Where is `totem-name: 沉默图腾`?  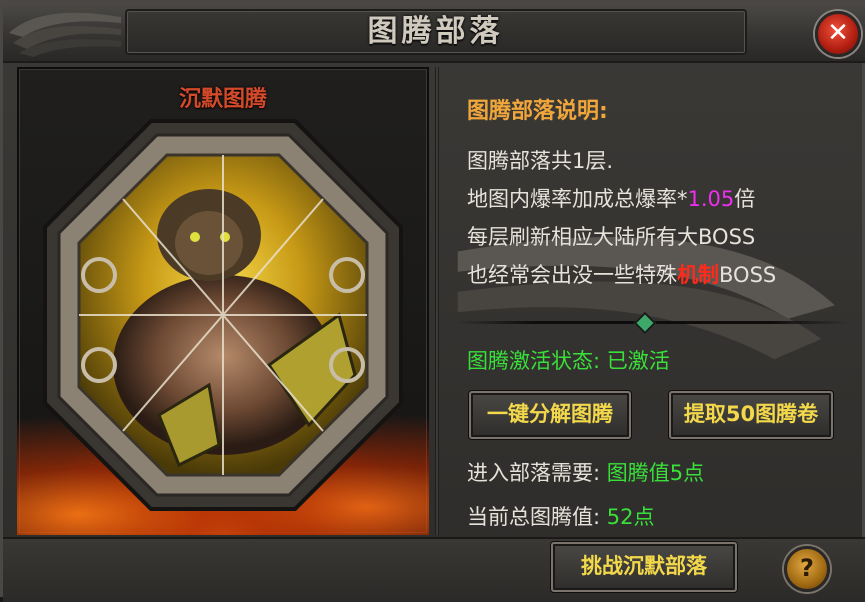 totem-name: 沉默图腾 is located at coordinates (222, 99).